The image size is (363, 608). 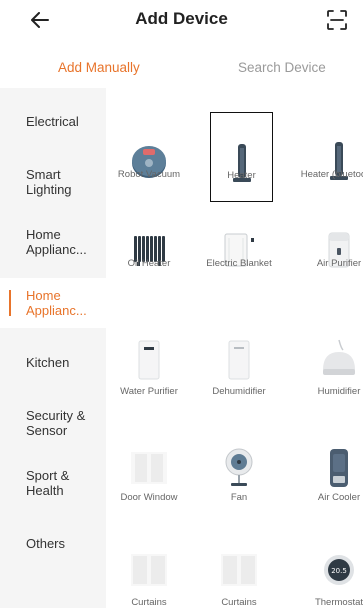 I want to click on sidebar-item-kitchen: Kitchen, so click(x=53, y=371).